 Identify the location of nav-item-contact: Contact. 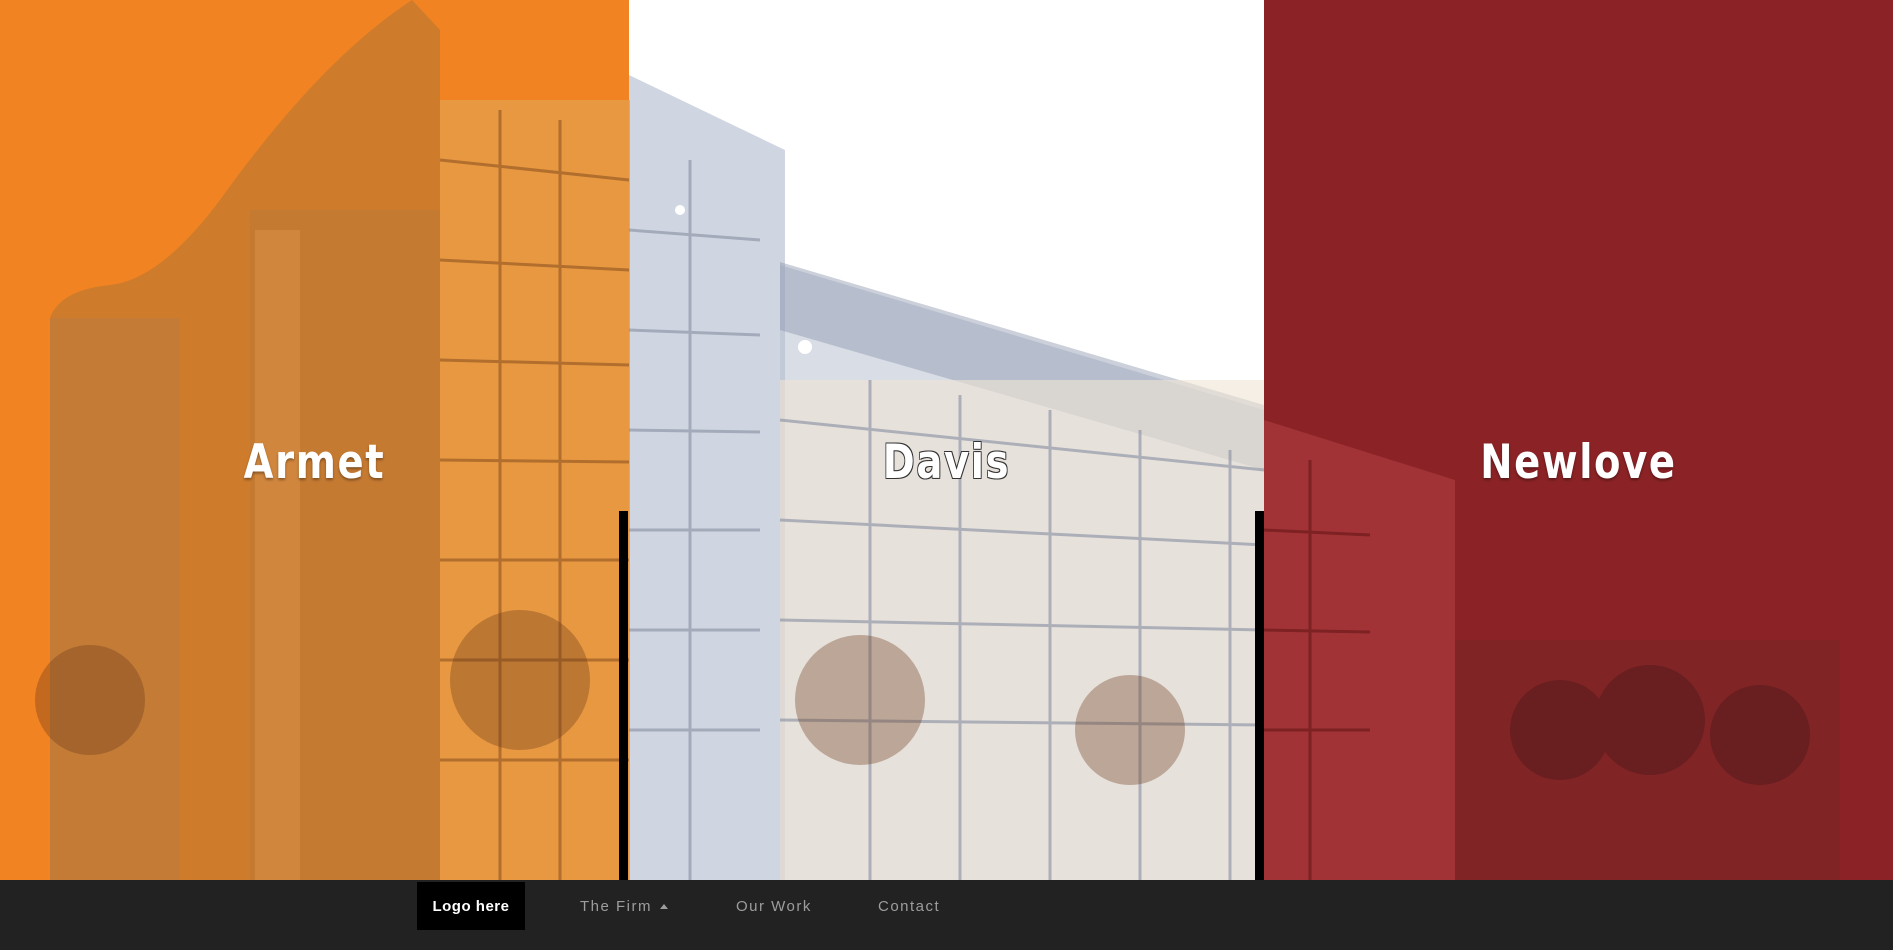
(909, 906).